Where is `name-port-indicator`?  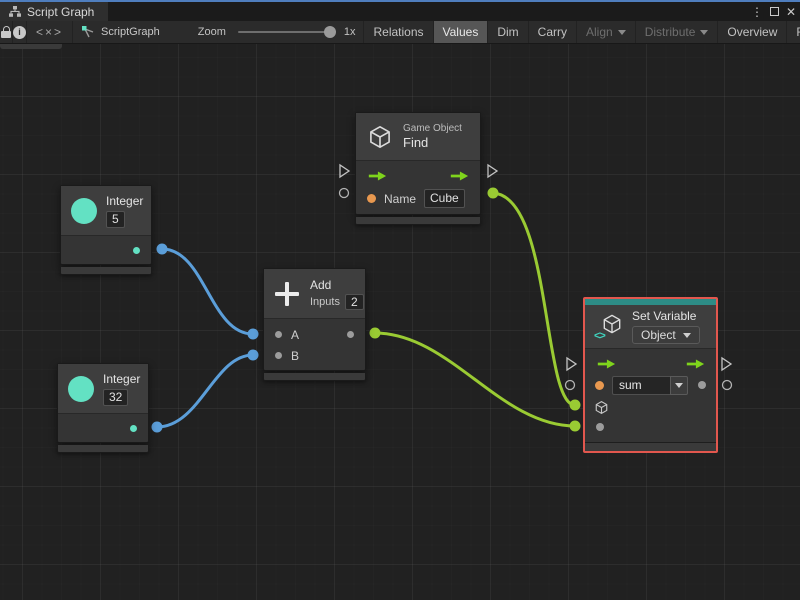 name-port-indicator is located at coordinates (371, 198).